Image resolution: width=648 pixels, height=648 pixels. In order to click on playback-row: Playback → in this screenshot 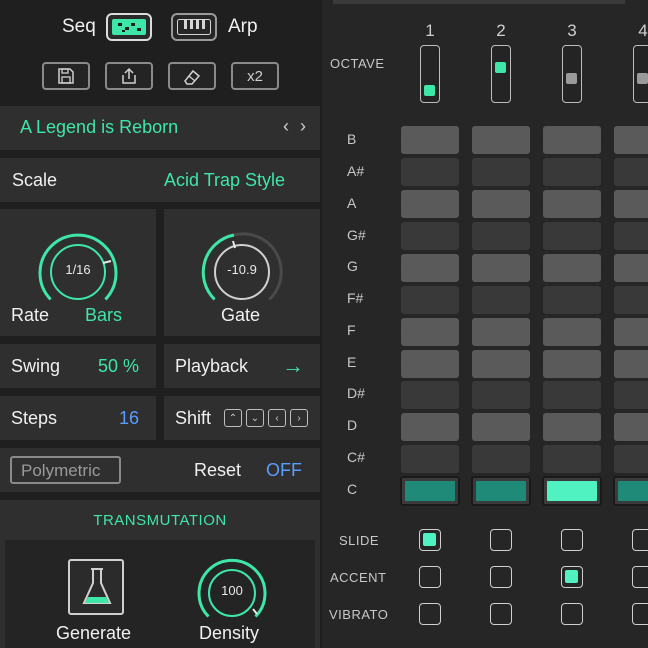, I will do `click(242, 366)`.